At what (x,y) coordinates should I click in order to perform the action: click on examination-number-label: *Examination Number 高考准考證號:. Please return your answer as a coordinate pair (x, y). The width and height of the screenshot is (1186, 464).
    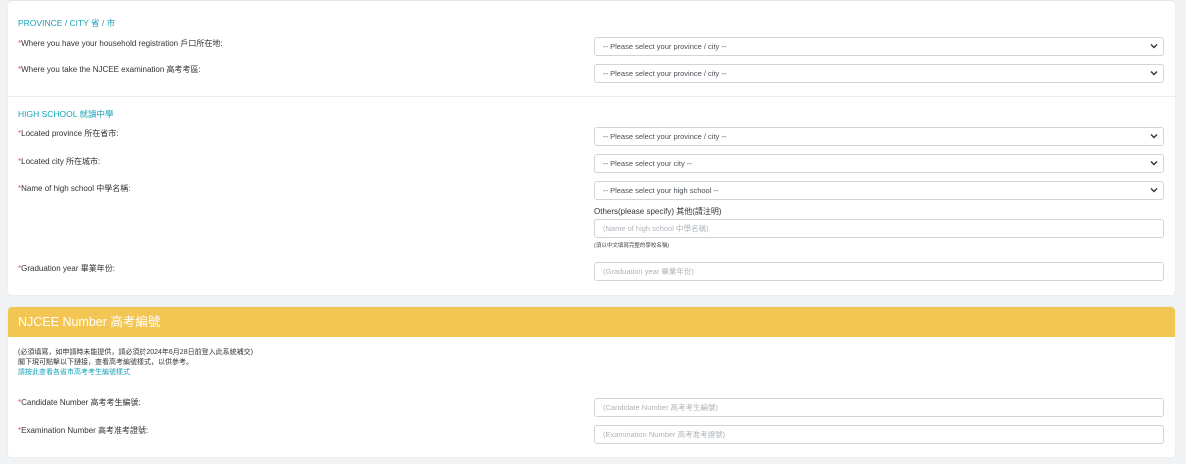
    Looking at the image, I should click on (83, 430).